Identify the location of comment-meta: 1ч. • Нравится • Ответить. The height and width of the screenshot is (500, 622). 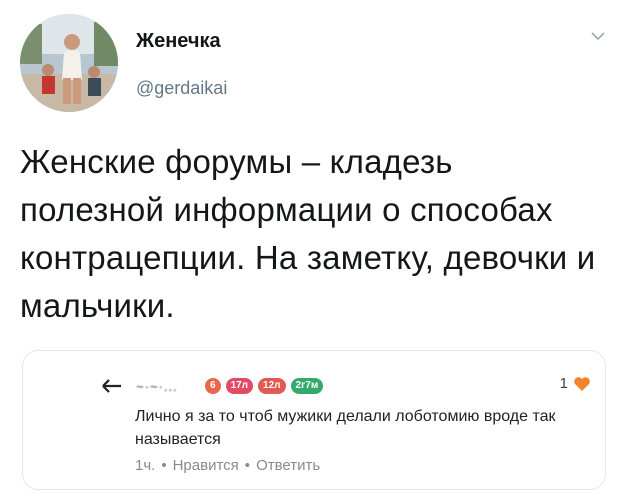
(227, 465).